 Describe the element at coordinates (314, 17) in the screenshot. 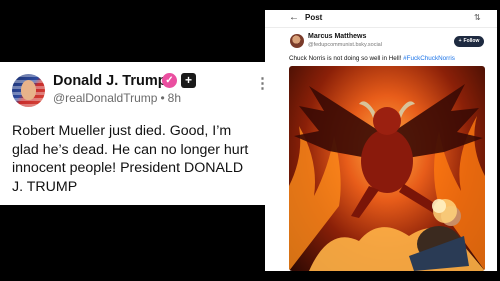

I see `page-title: Post` at that location.